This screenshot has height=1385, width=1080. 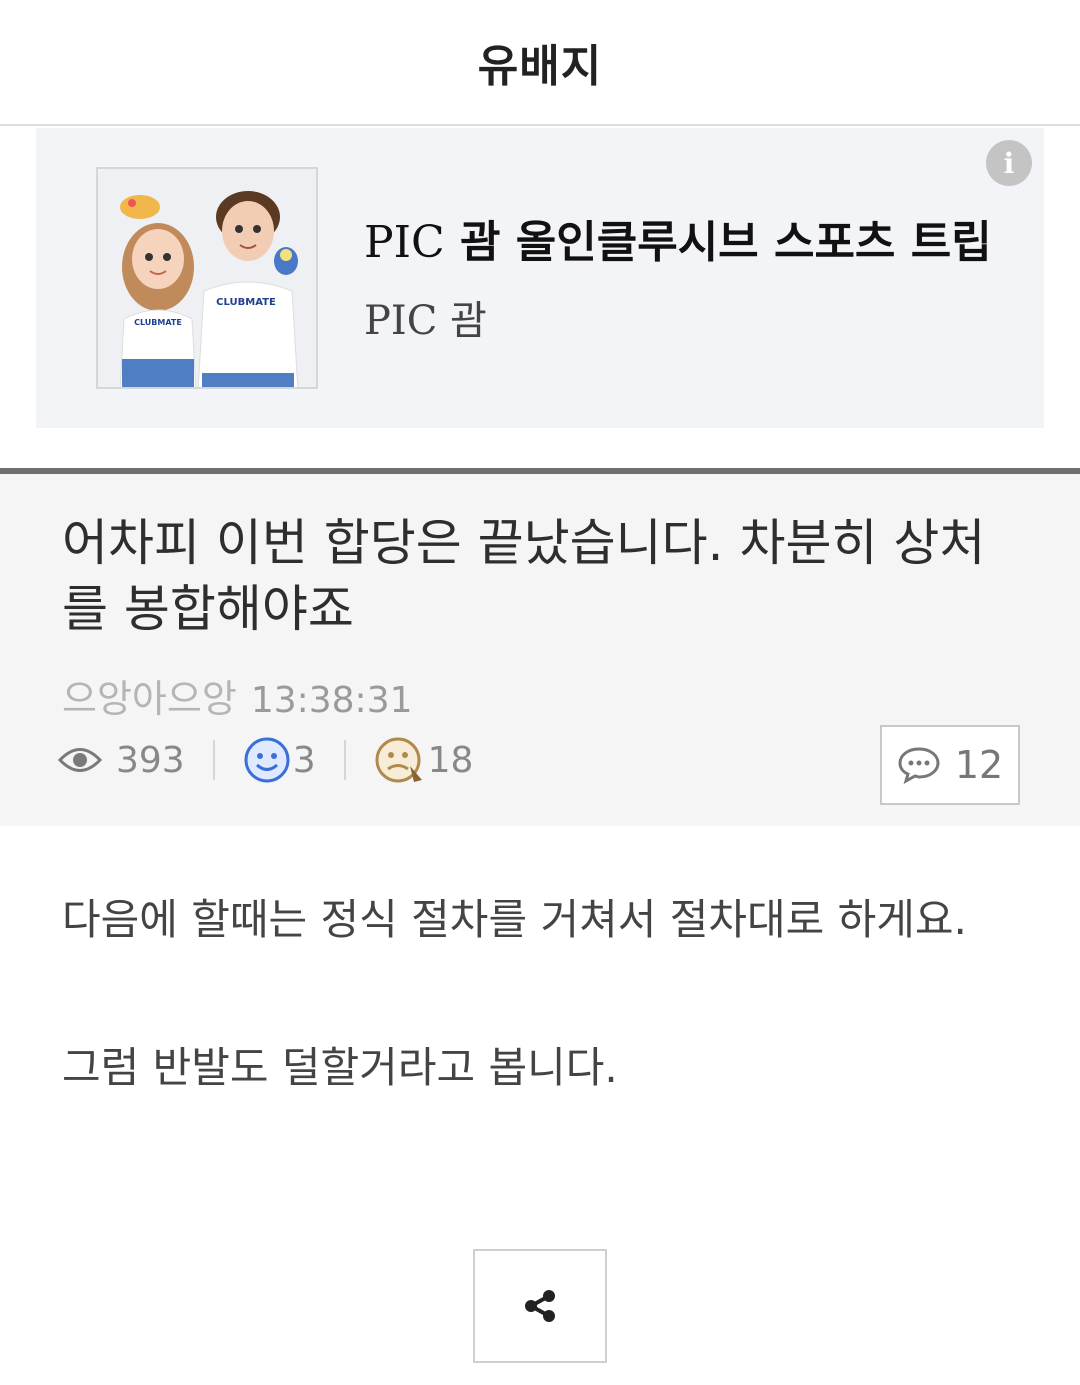 I want to click on smile-icon, so click(x=267, y=760).